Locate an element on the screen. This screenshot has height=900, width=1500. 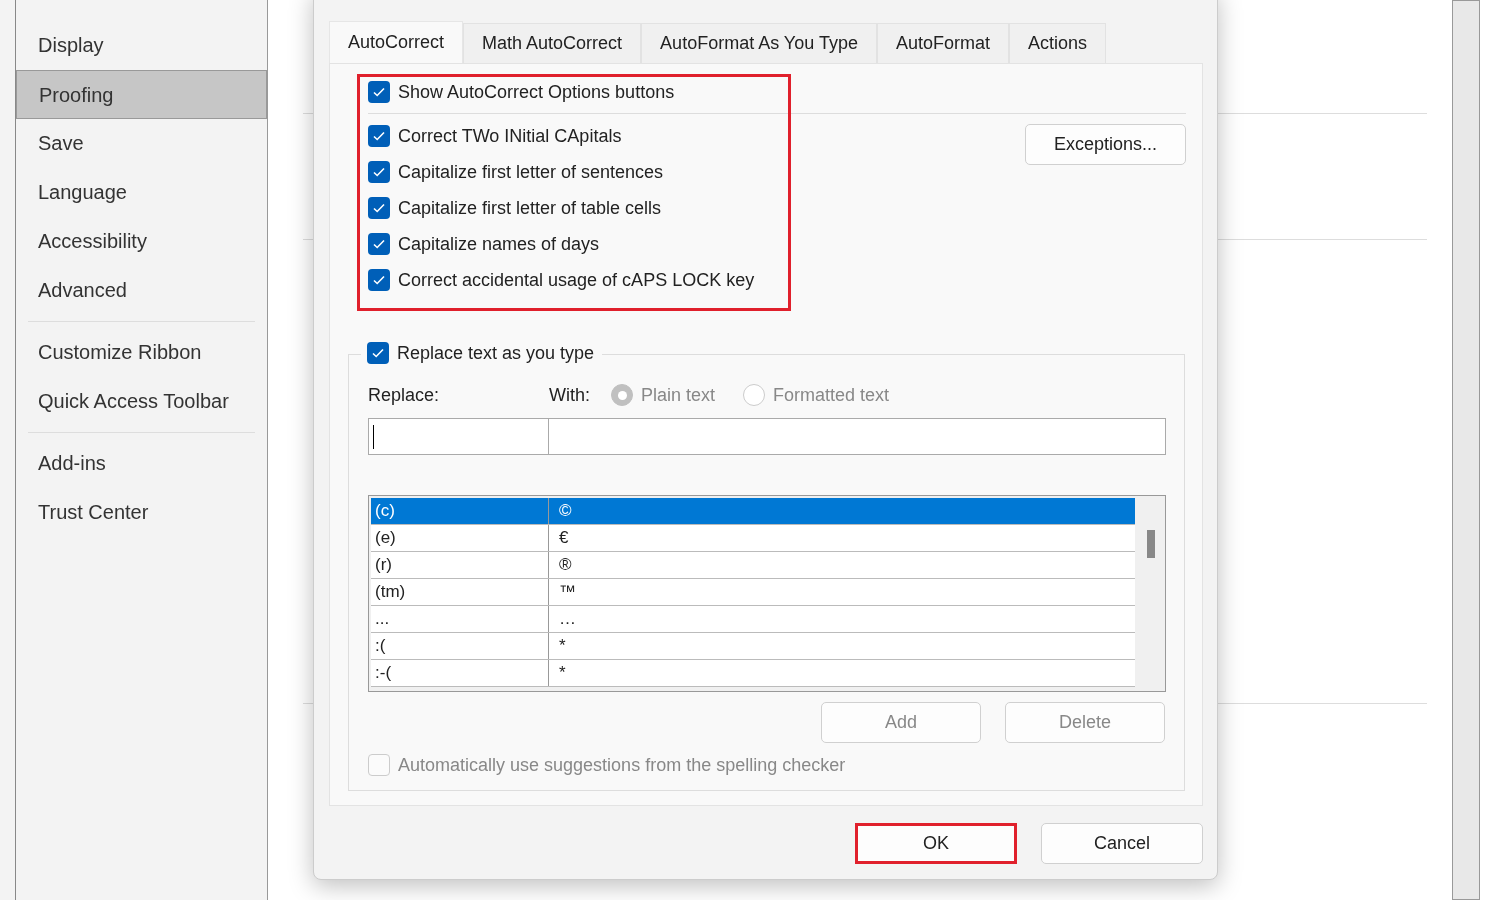
checkbox-label: Capitalize first letter of table cells is located at coordinates (530, 208).